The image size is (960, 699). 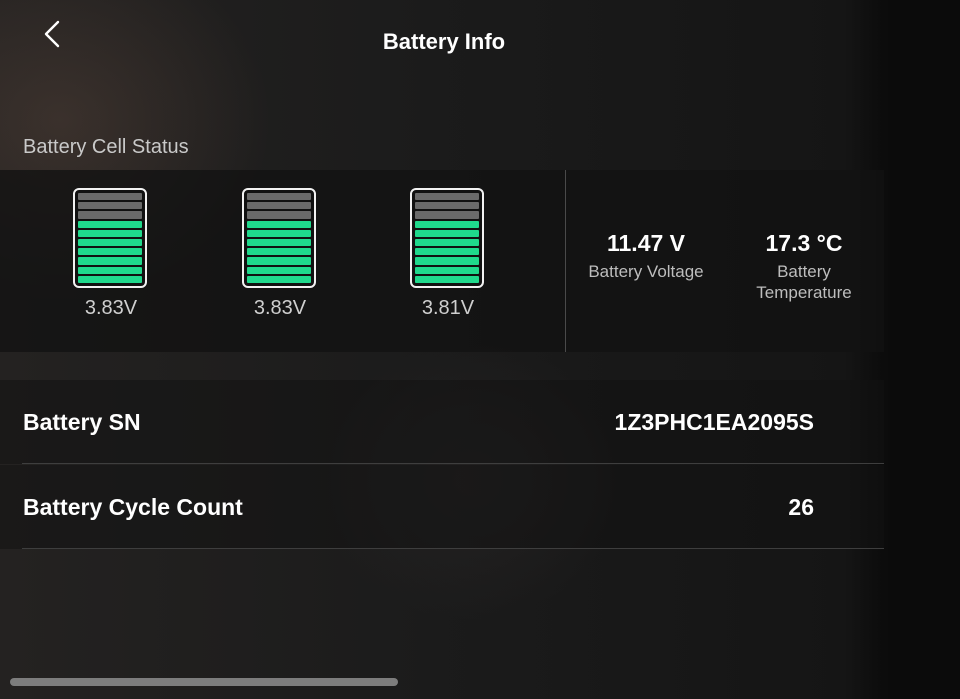 I want to click on horizontal-scrollbar, so click(x=204, y=682).